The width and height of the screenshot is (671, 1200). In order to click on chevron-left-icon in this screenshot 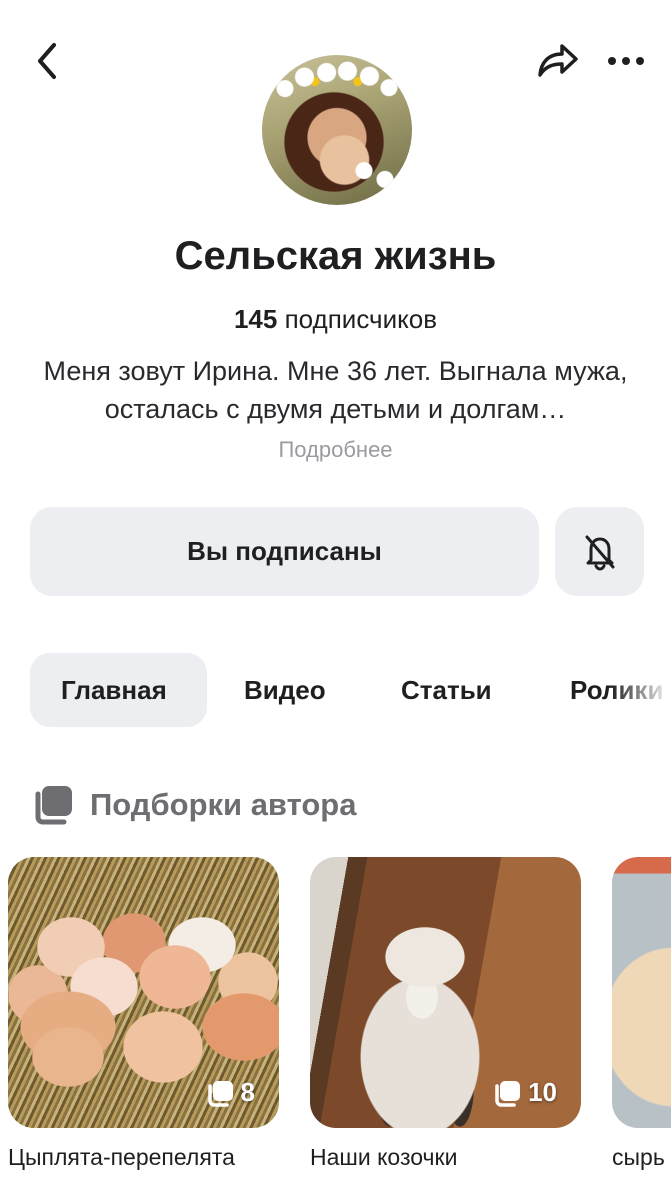, I will do `click(47, 61)`.